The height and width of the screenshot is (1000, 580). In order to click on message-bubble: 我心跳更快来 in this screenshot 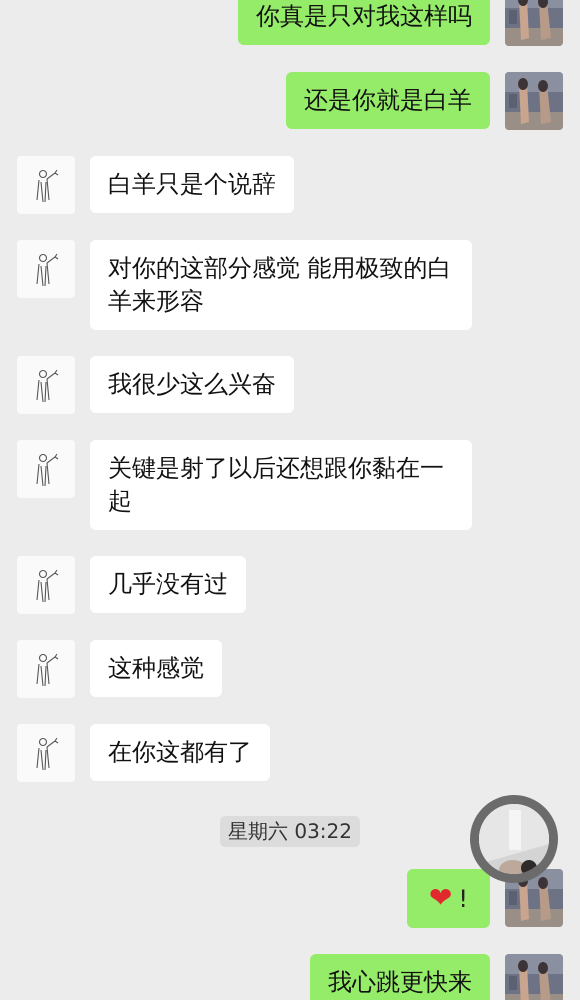, I will do `click(400, 977)`.